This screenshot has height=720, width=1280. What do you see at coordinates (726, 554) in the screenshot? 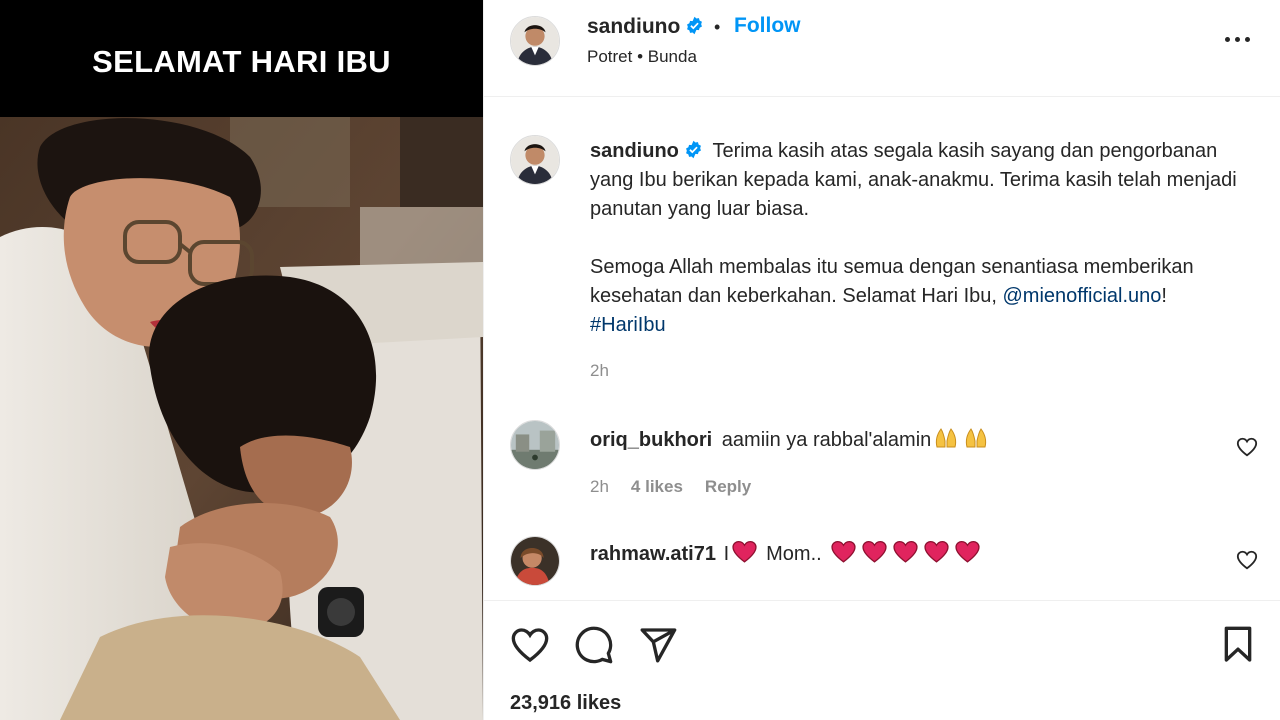
I see `comment-text-prefix: I` at bounding box center [726, 554].